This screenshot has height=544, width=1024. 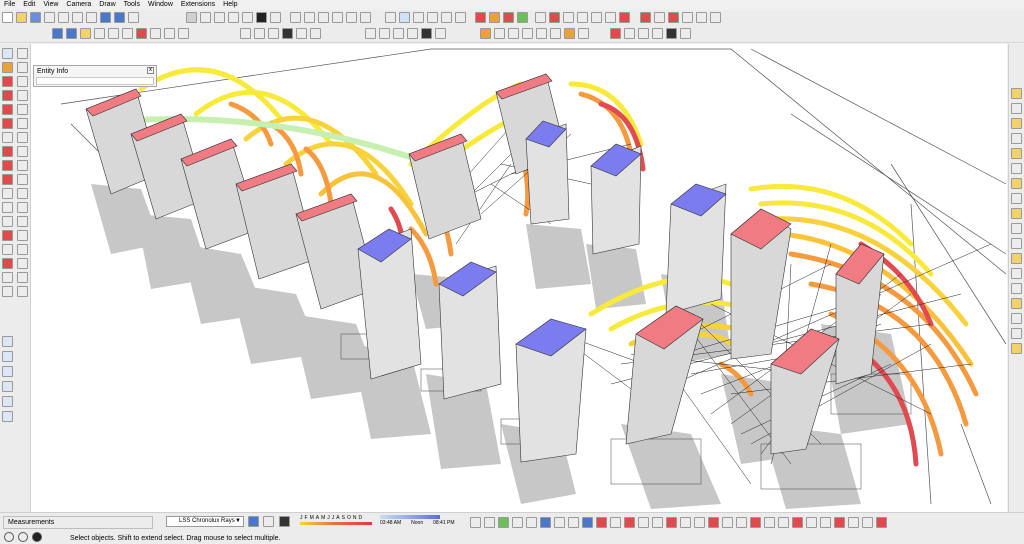 I want to click on bottom-tool-20-icon, so click(x=741, y=522).